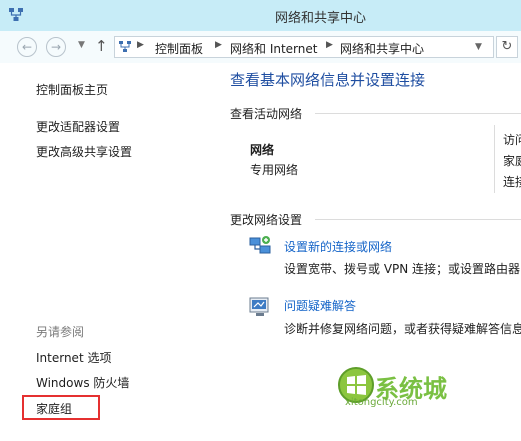  What do you see at coordinates (320, 305) in the screenshot?
I see `troubleshoot-link: 问题疑难解答` at bounding box center [320, 305].